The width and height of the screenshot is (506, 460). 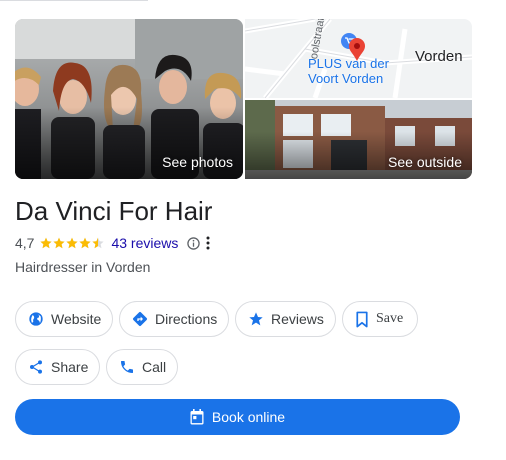 I want to click on star-1-icon, so click(x=46, y=243).